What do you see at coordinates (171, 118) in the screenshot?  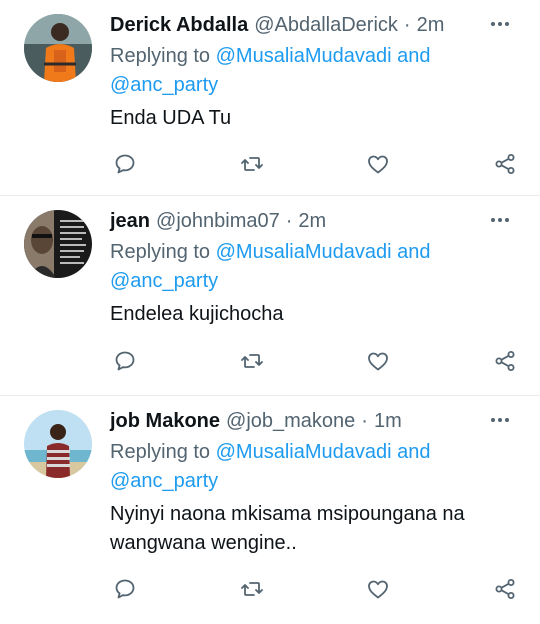 I see `tweet-text: Enda UDA Tu` at bounding box center [171, 118].